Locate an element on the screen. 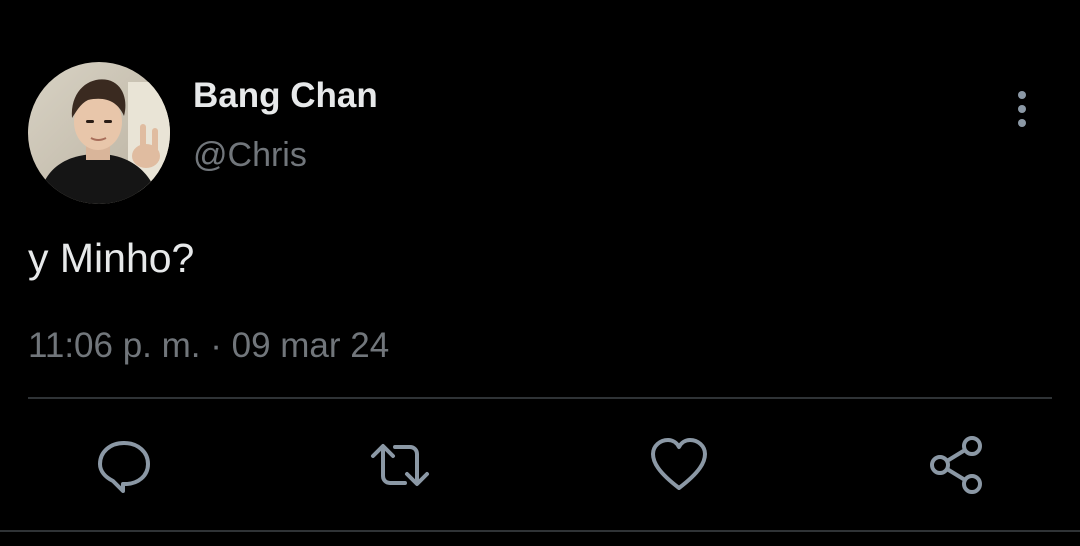  retweet-icon is located at coordinates (400, 465).